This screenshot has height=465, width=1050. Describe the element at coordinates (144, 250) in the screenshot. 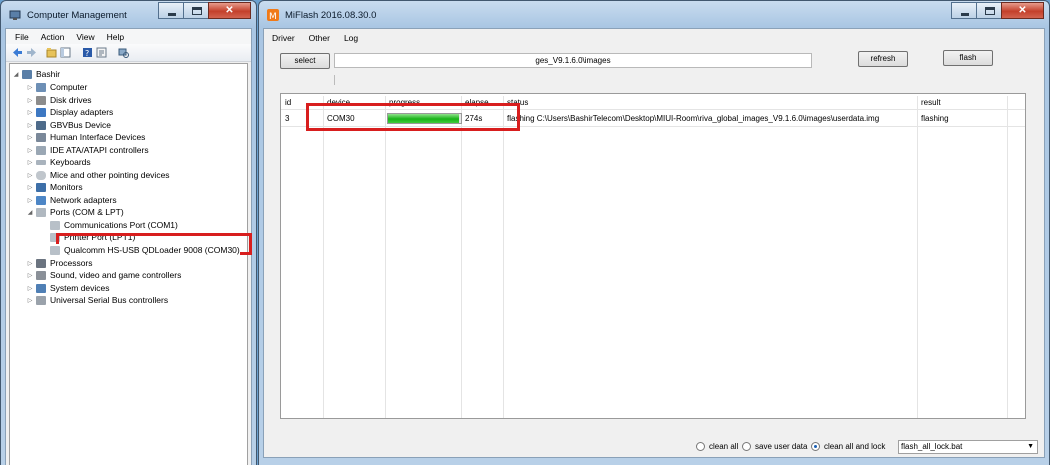

I see `tree-item-qualcomm: Qualcomm HS-USB QDLoader 9008 (COM30)` at that location.